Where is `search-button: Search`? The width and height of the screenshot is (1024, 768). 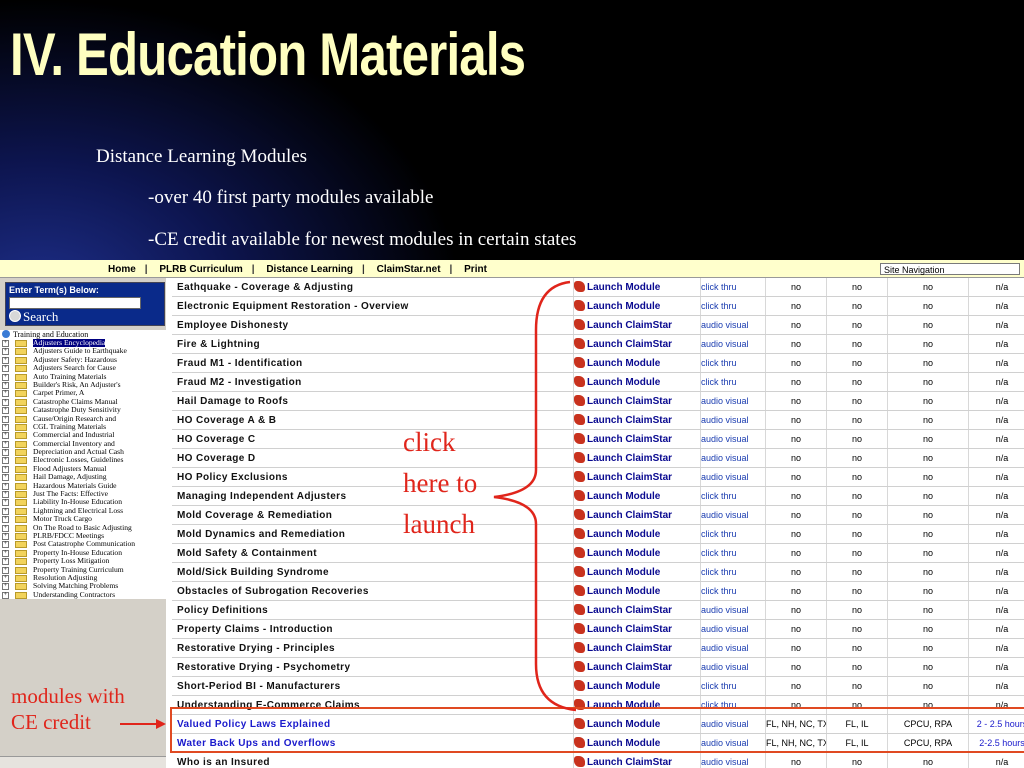
search-button: Search is located at coordinates (74, 316).